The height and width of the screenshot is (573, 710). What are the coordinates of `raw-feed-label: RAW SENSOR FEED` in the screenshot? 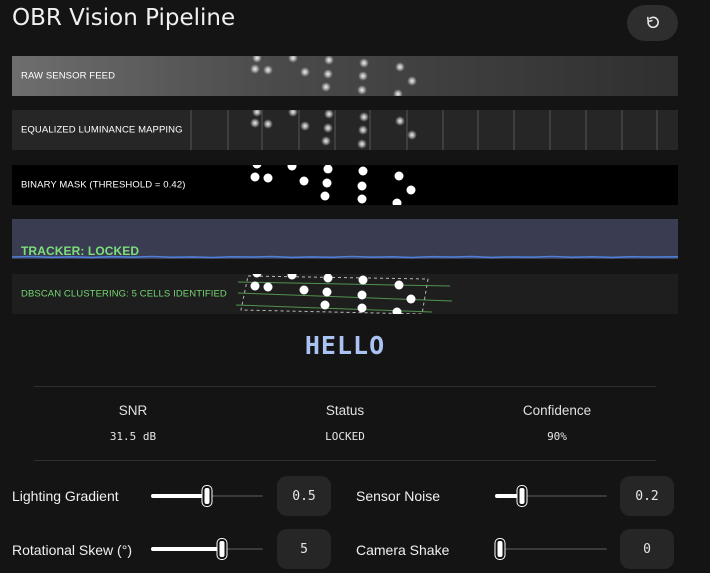 It's located at (68, 76).